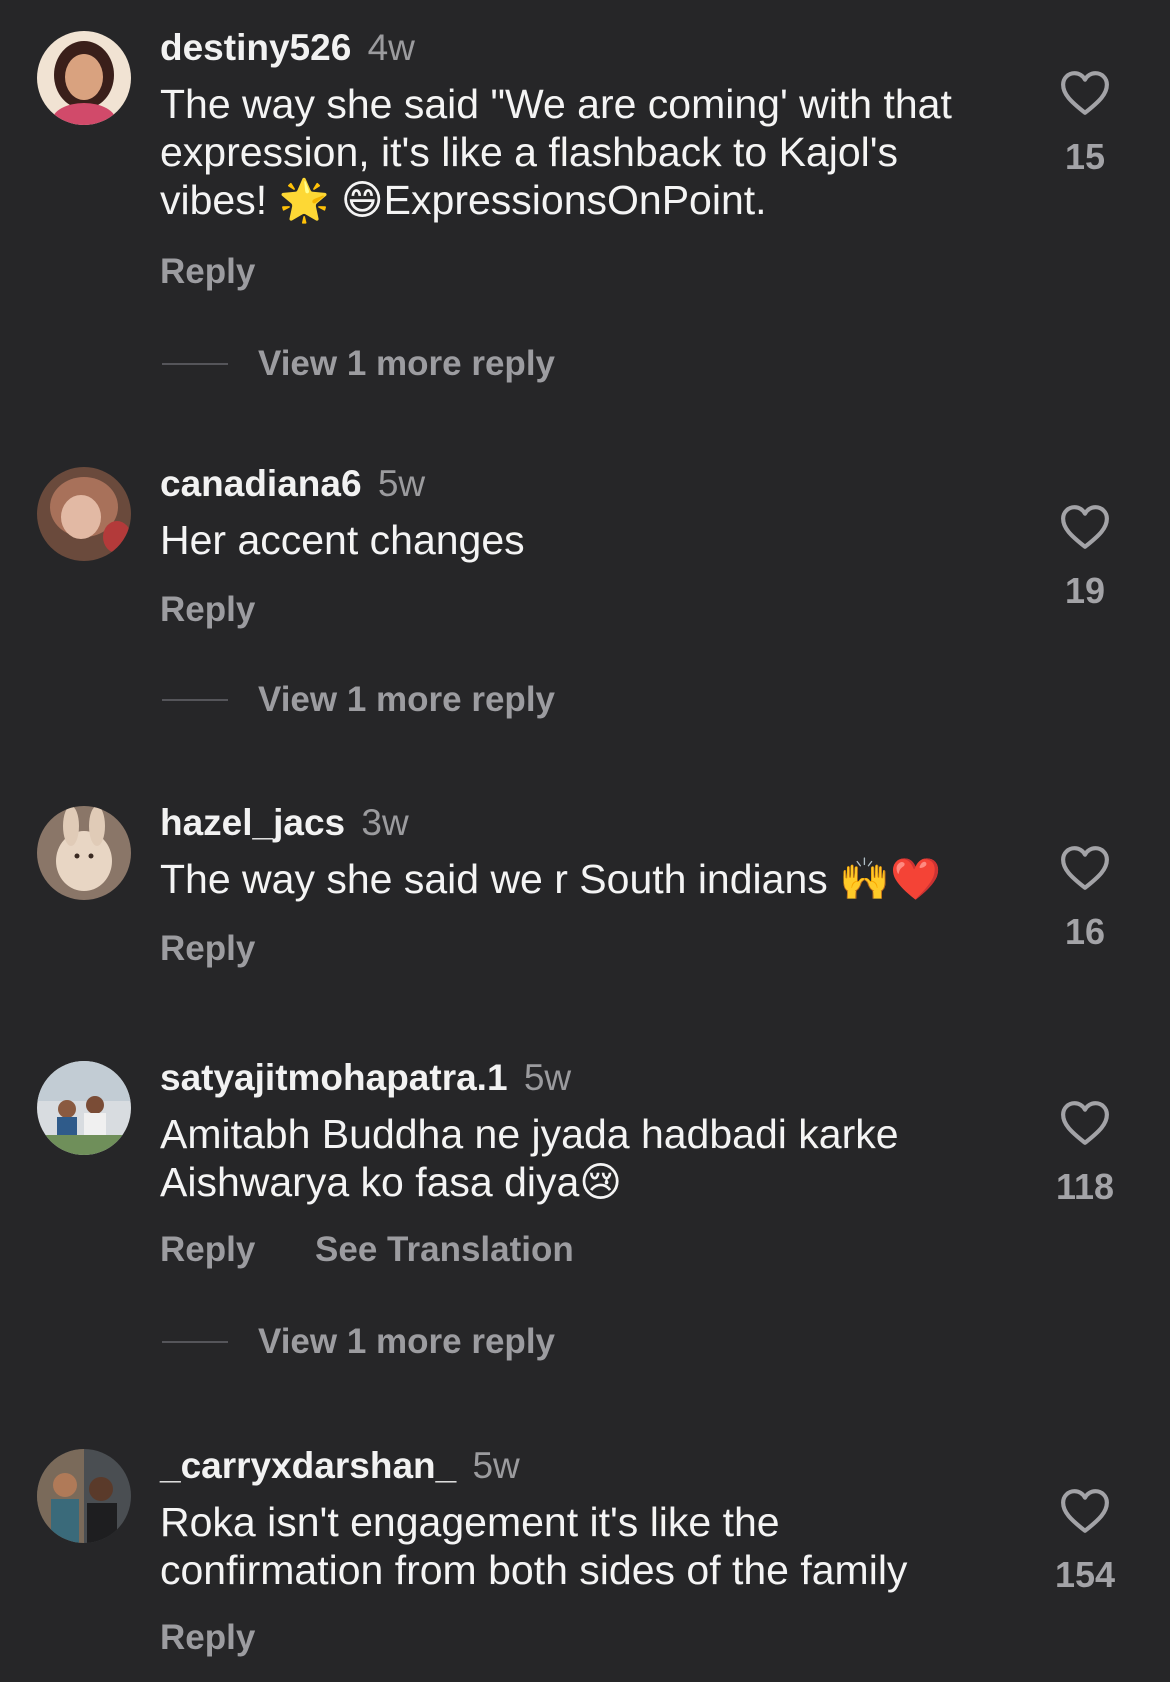 The image size is (1170, 1682). What do you see at coordinates (1085, 124) in the screenshot?
I see `like-button: 15` at bounding box center [1085, 124].